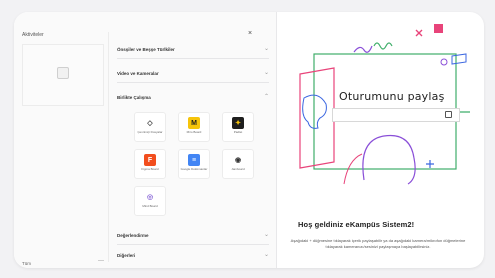  Describe the element at coordinates (138, 73) in the screenshot. I see `section-label: Video ve Kameralar` at that location.